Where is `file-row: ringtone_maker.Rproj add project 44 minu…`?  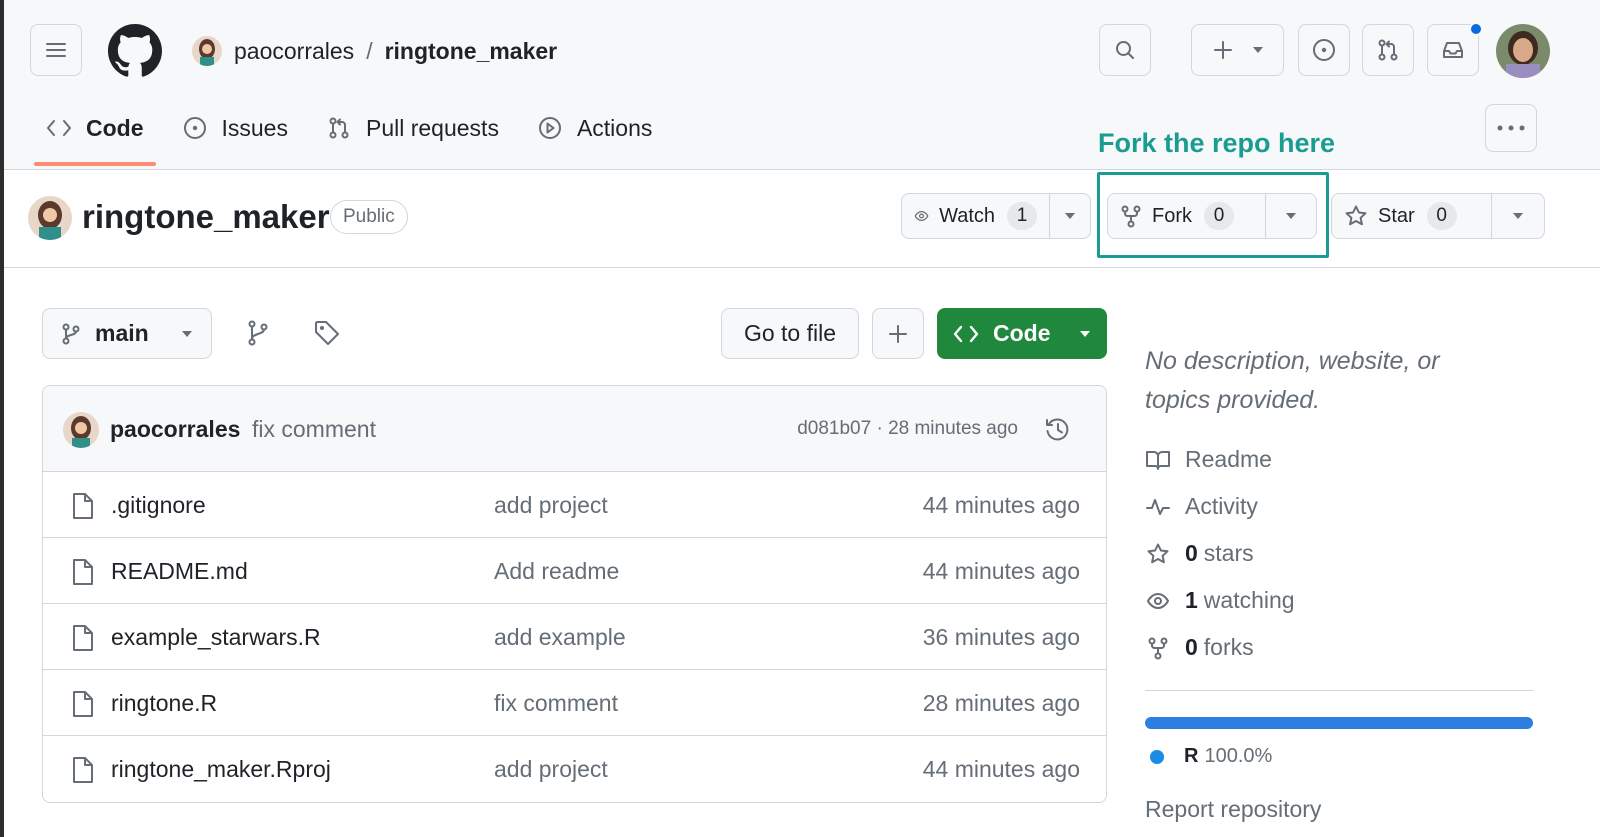 file-row: ringtone_maker.Rproj add project 44 minu… is located at coordinates (574, 769).